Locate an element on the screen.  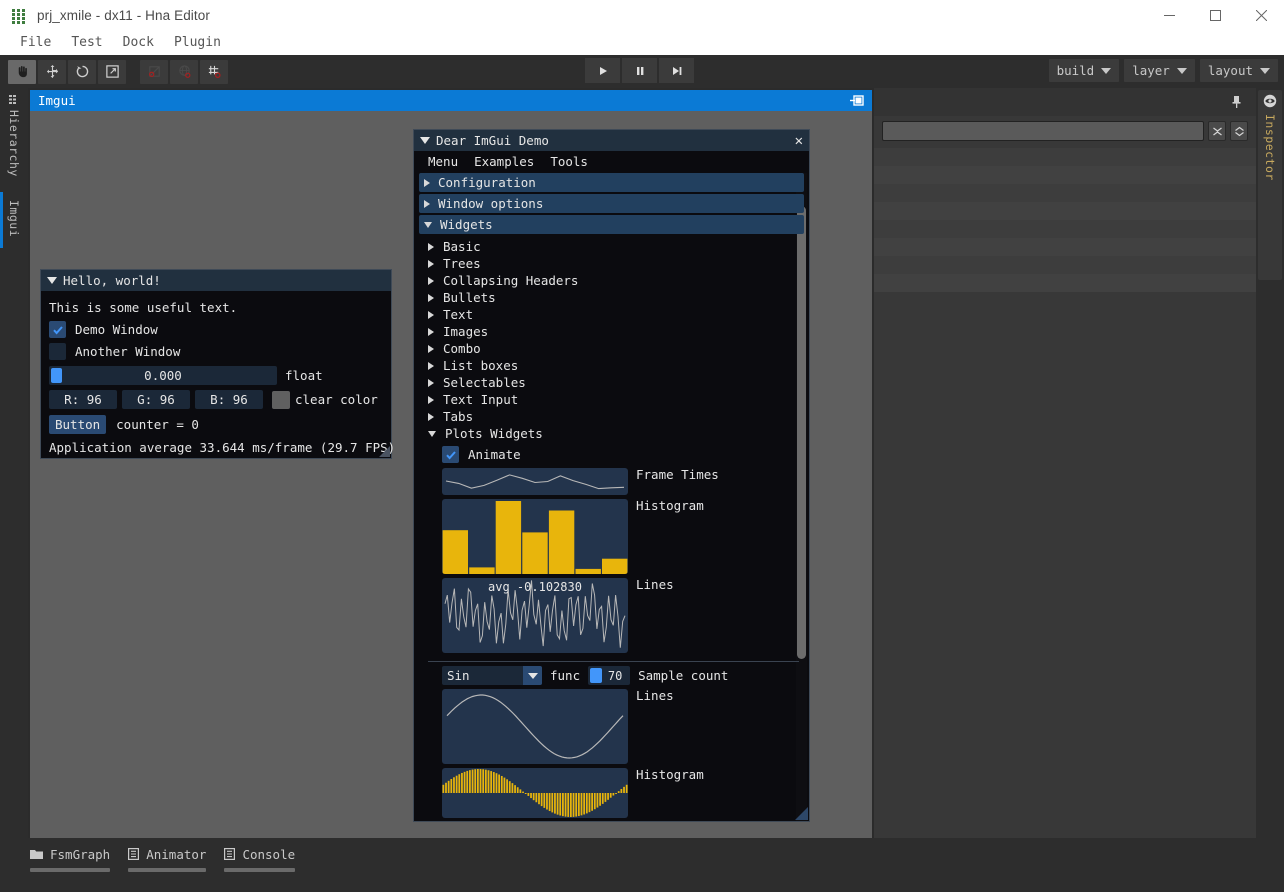
sin-lines-plot is located at coordinates (535, 726).